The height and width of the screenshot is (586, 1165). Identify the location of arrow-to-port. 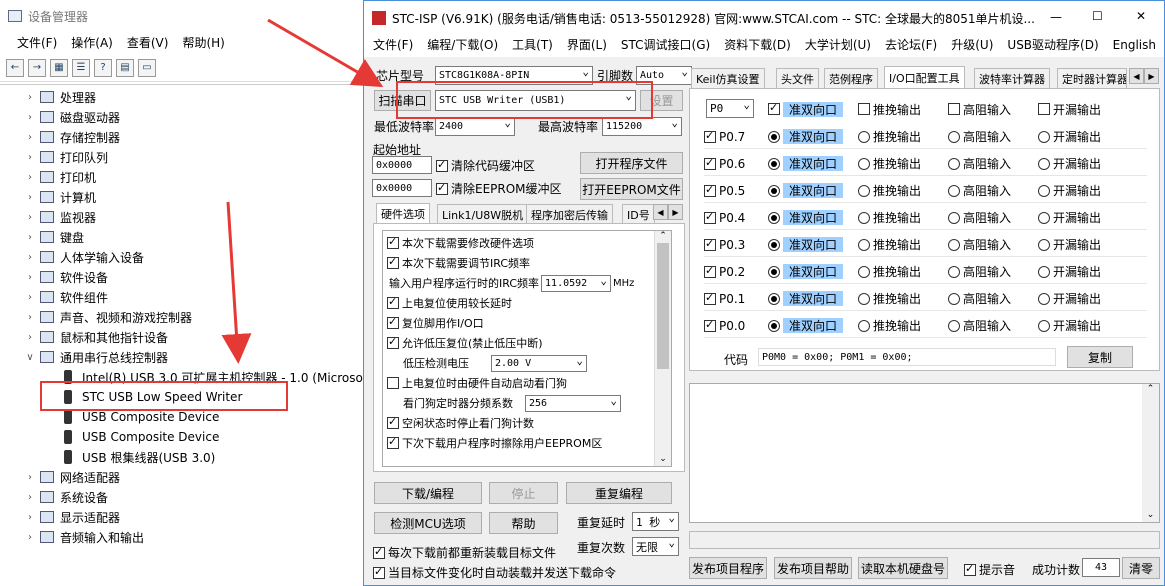
(325, 53).